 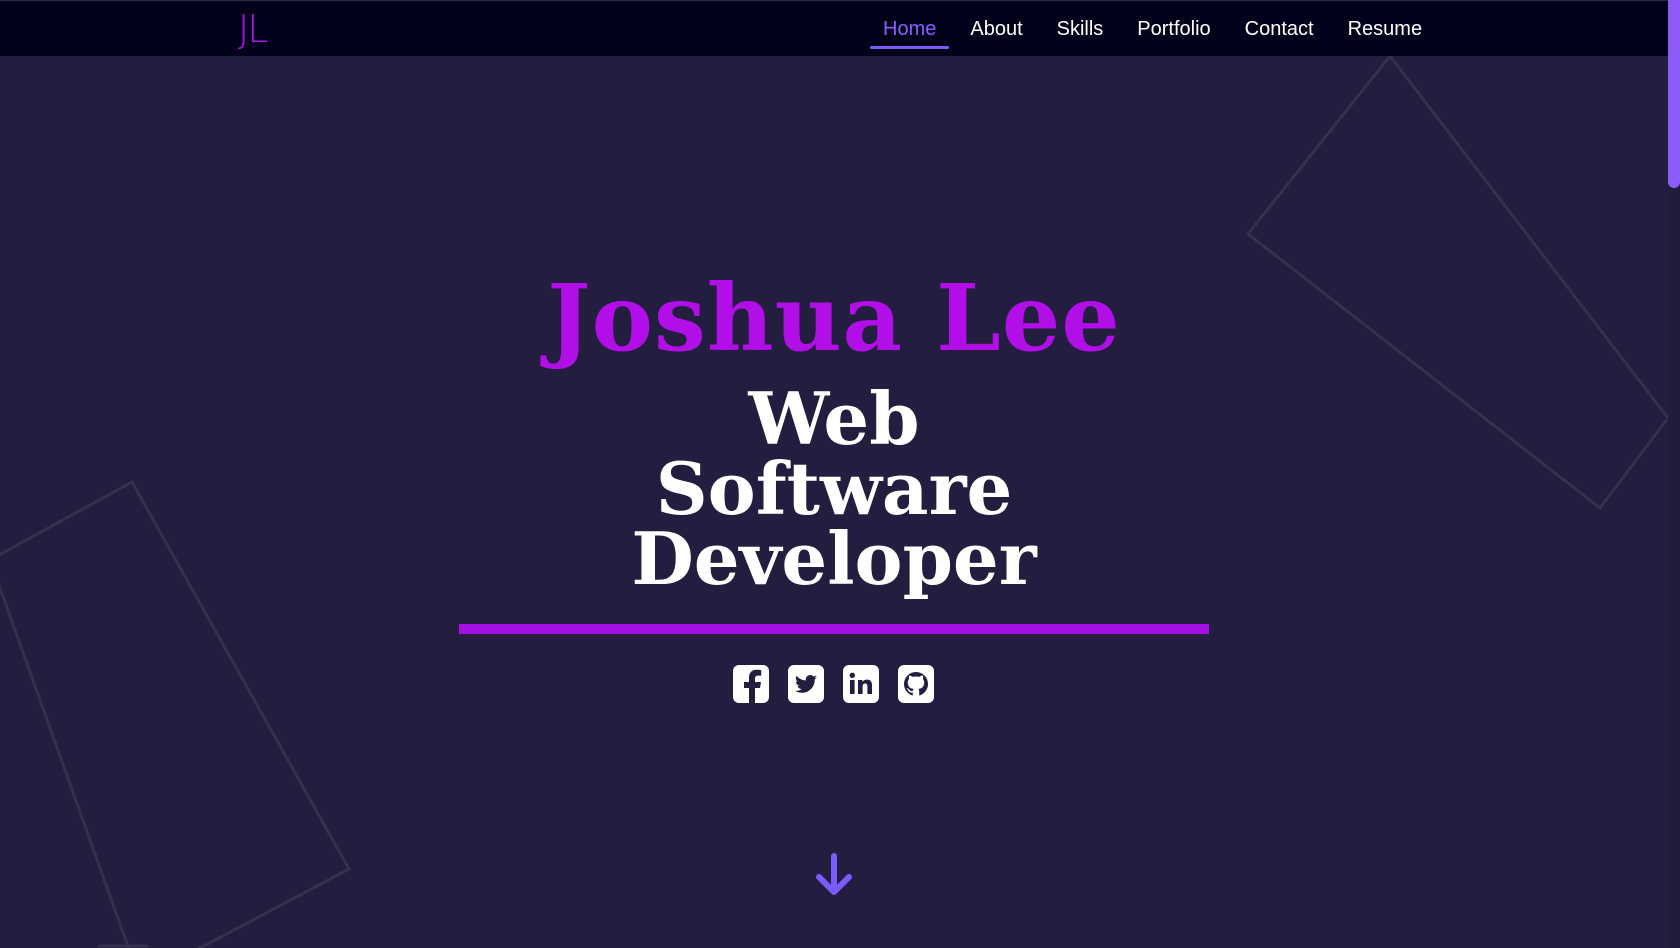 I want to click on nav-item-resume: Resume, so click(x=1385, y=29).